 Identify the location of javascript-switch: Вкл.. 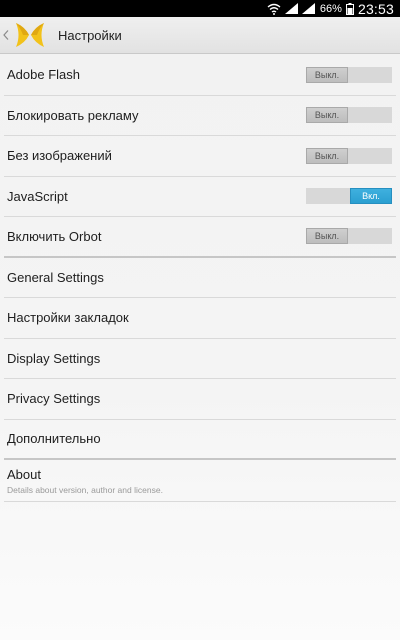
(349, 196).